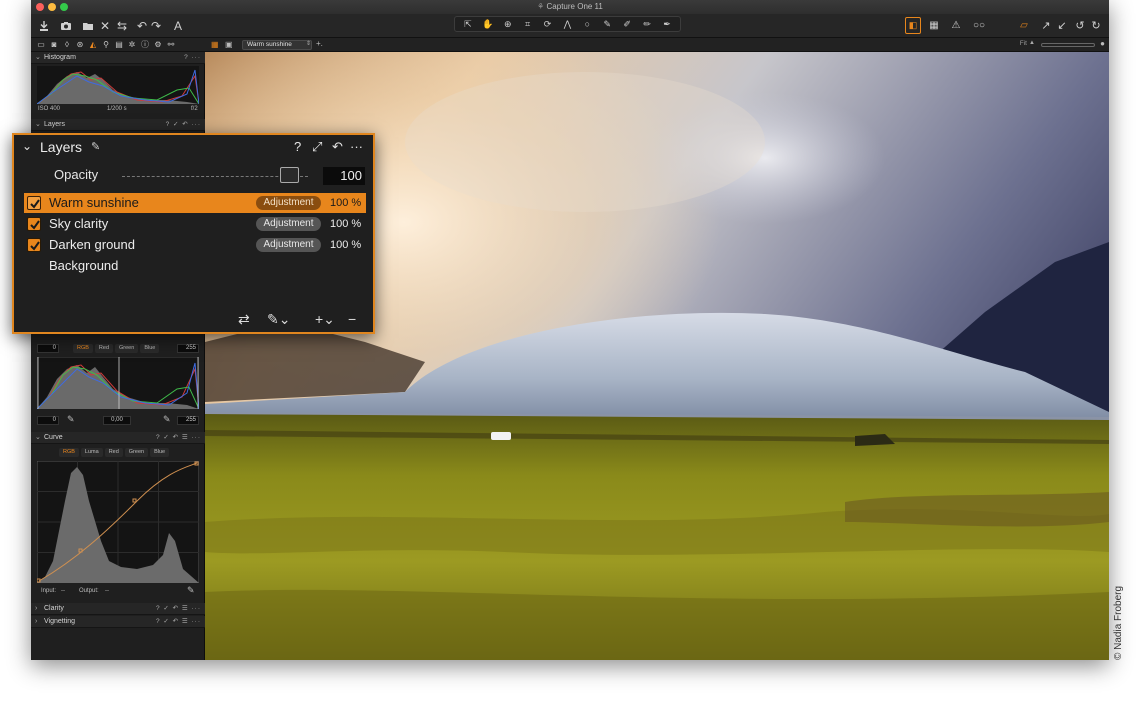 The width and height of the screenshot is (1140, 706). I want to click on more-options-icon: ···, so click(356, 146).